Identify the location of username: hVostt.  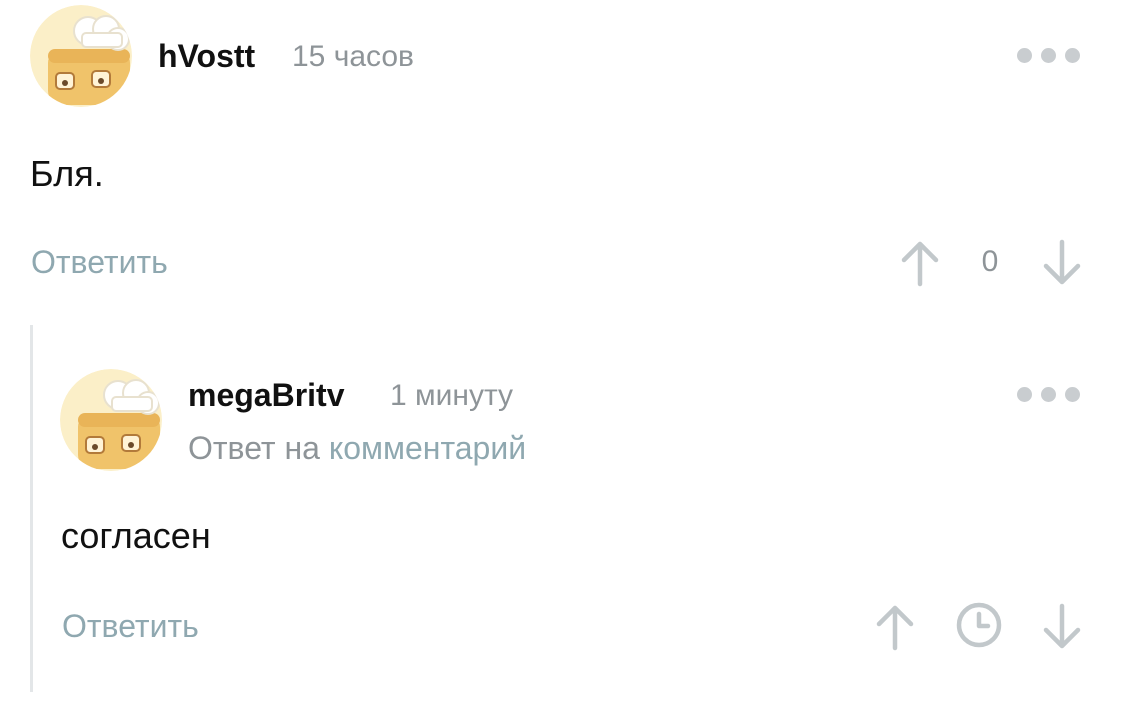
(206, 56).